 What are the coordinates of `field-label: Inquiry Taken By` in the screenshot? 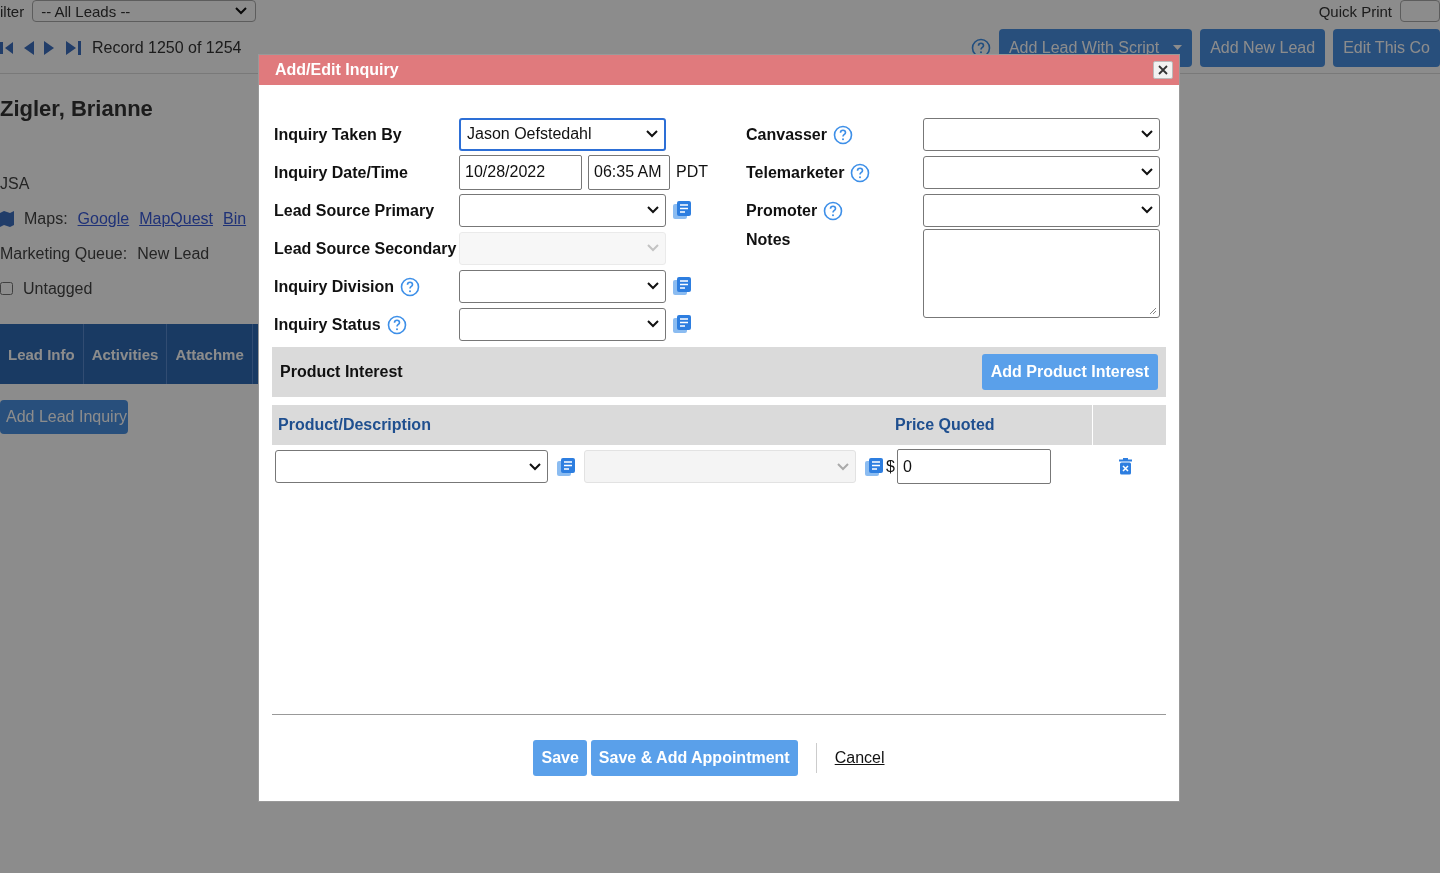 It's located at (338, 135).